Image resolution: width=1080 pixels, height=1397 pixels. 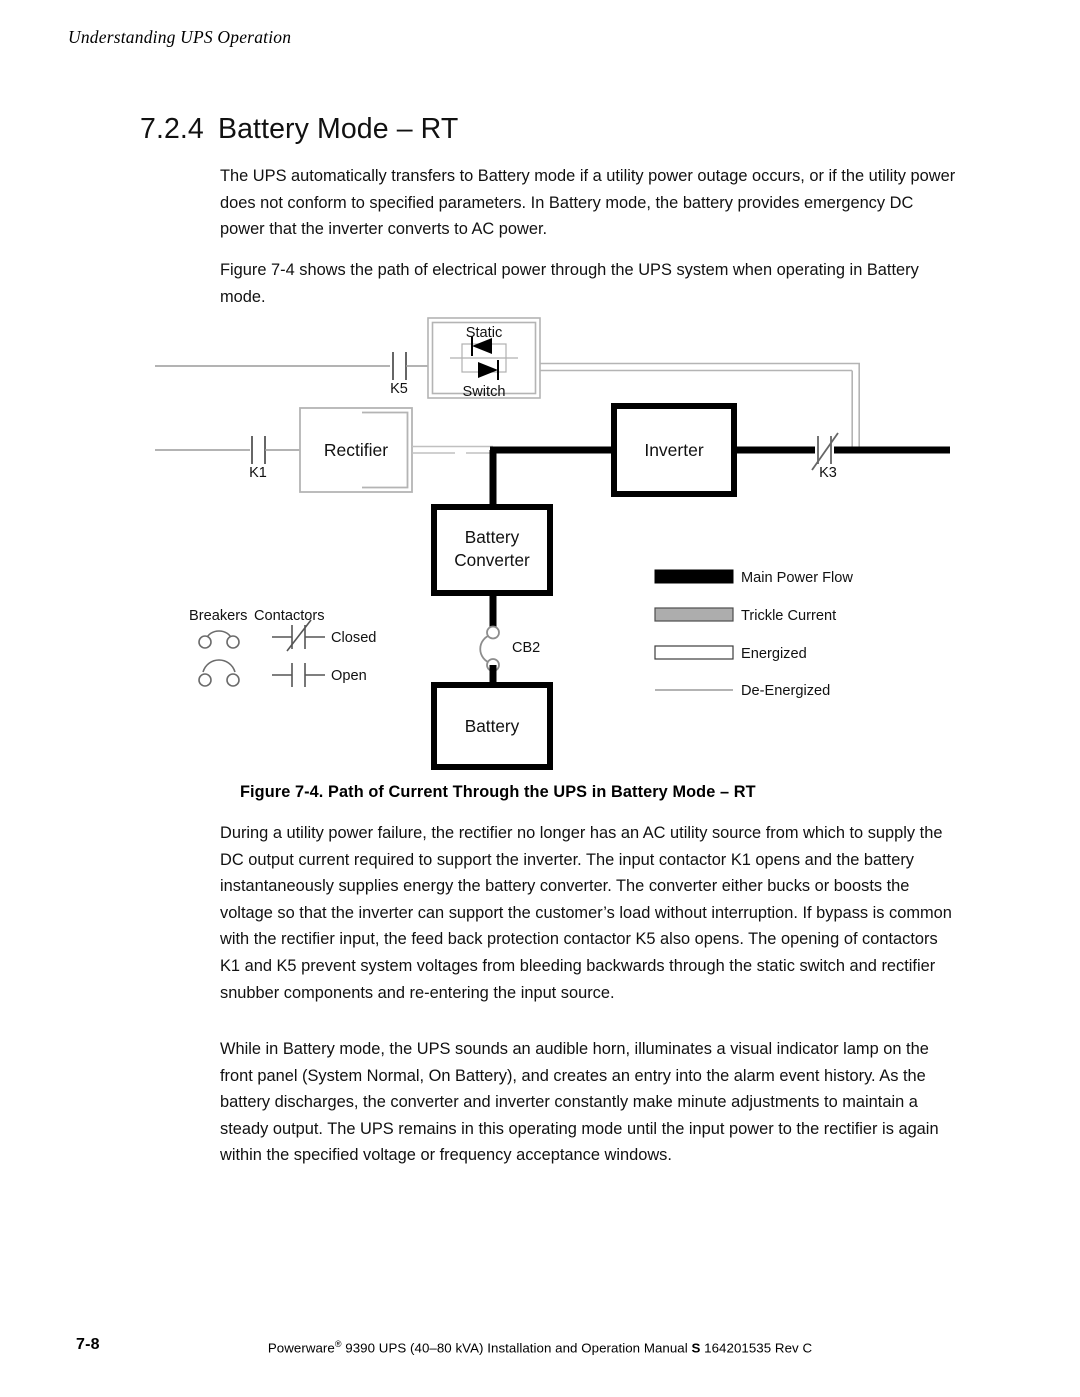 I want to click on key-contactors-heading: Contactors, so click(x=289, y=616).